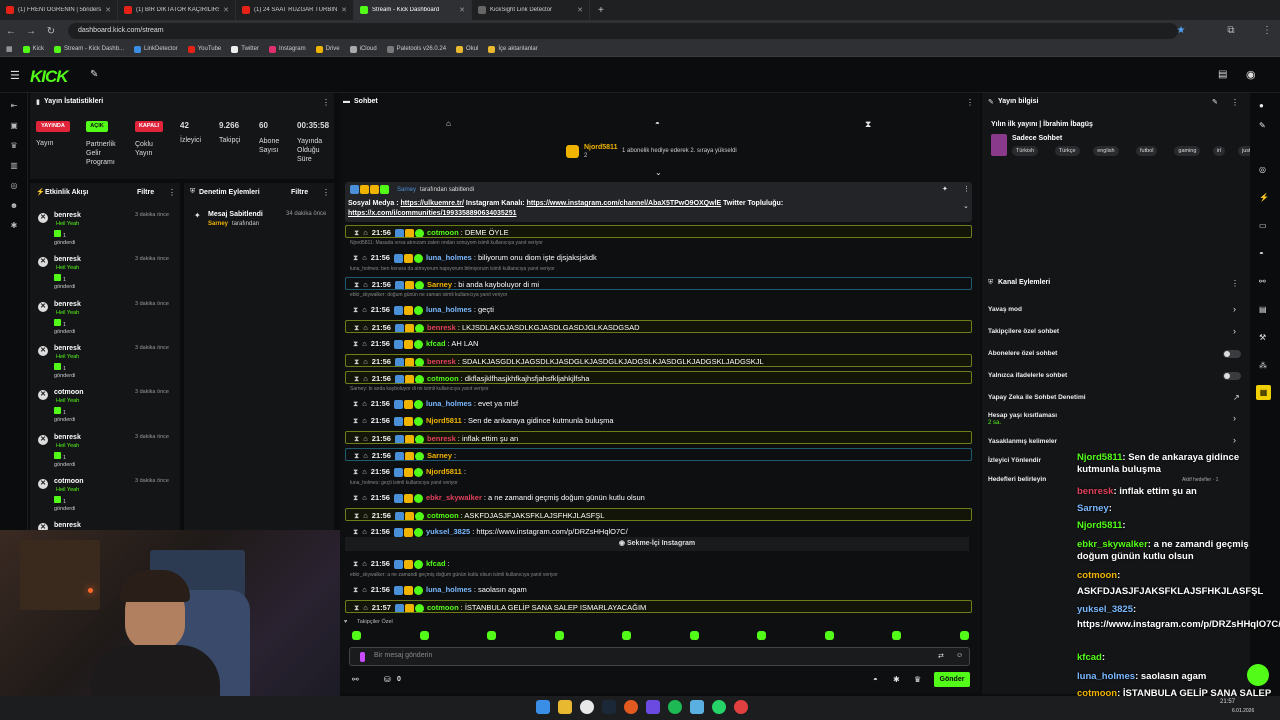 The width and height of the screenshot is (1280, 720). What do you see at coordinates (609, 707) in the screenshot?
I see `steam-icon` at bounding box center [609, 707].